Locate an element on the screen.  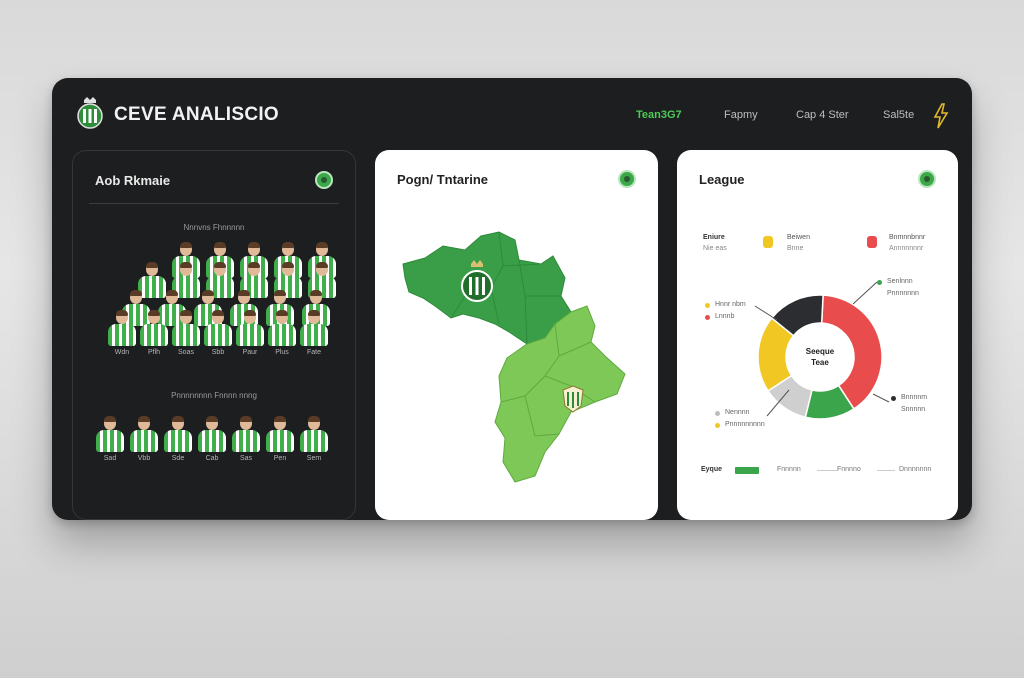
player-figure: Fate is located at coordinates (314, 333).